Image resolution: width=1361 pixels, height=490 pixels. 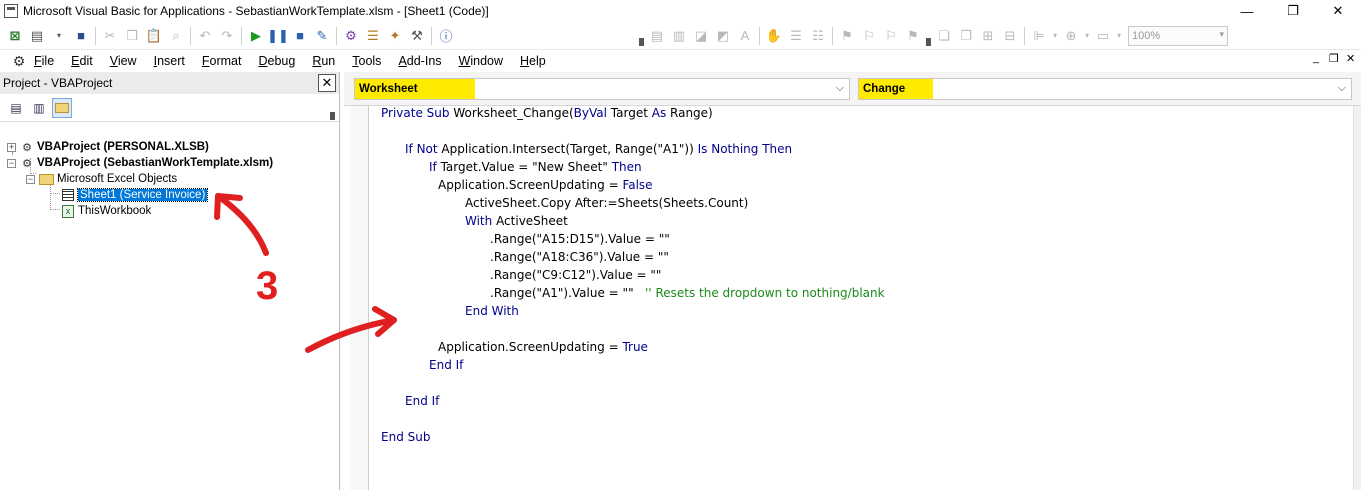 I want to click on center-dropdown-icon: ▾, so click(x=1087, y=36).